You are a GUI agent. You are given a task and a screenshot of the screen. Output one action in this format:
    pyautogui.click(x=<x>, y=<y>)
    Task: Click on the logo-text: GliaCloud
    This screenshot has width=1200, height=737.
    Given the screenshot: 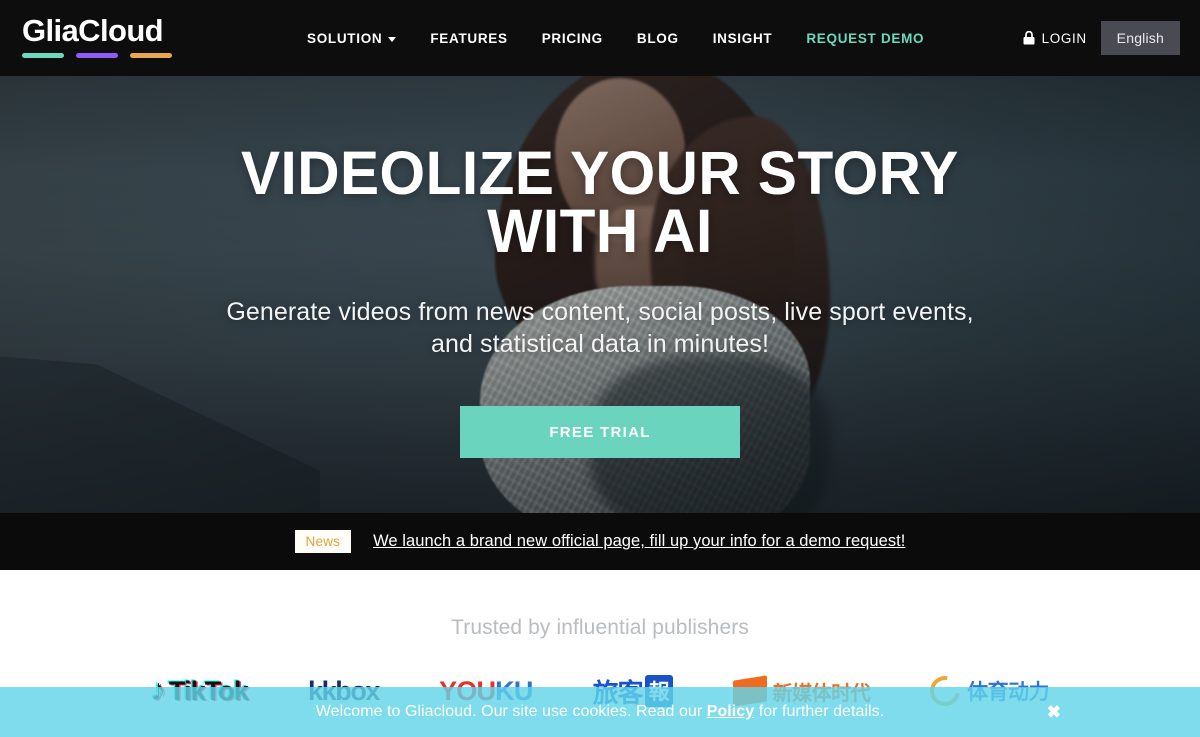 What is the action you would take?
    pyautogui.click(x=93, y=30)
    